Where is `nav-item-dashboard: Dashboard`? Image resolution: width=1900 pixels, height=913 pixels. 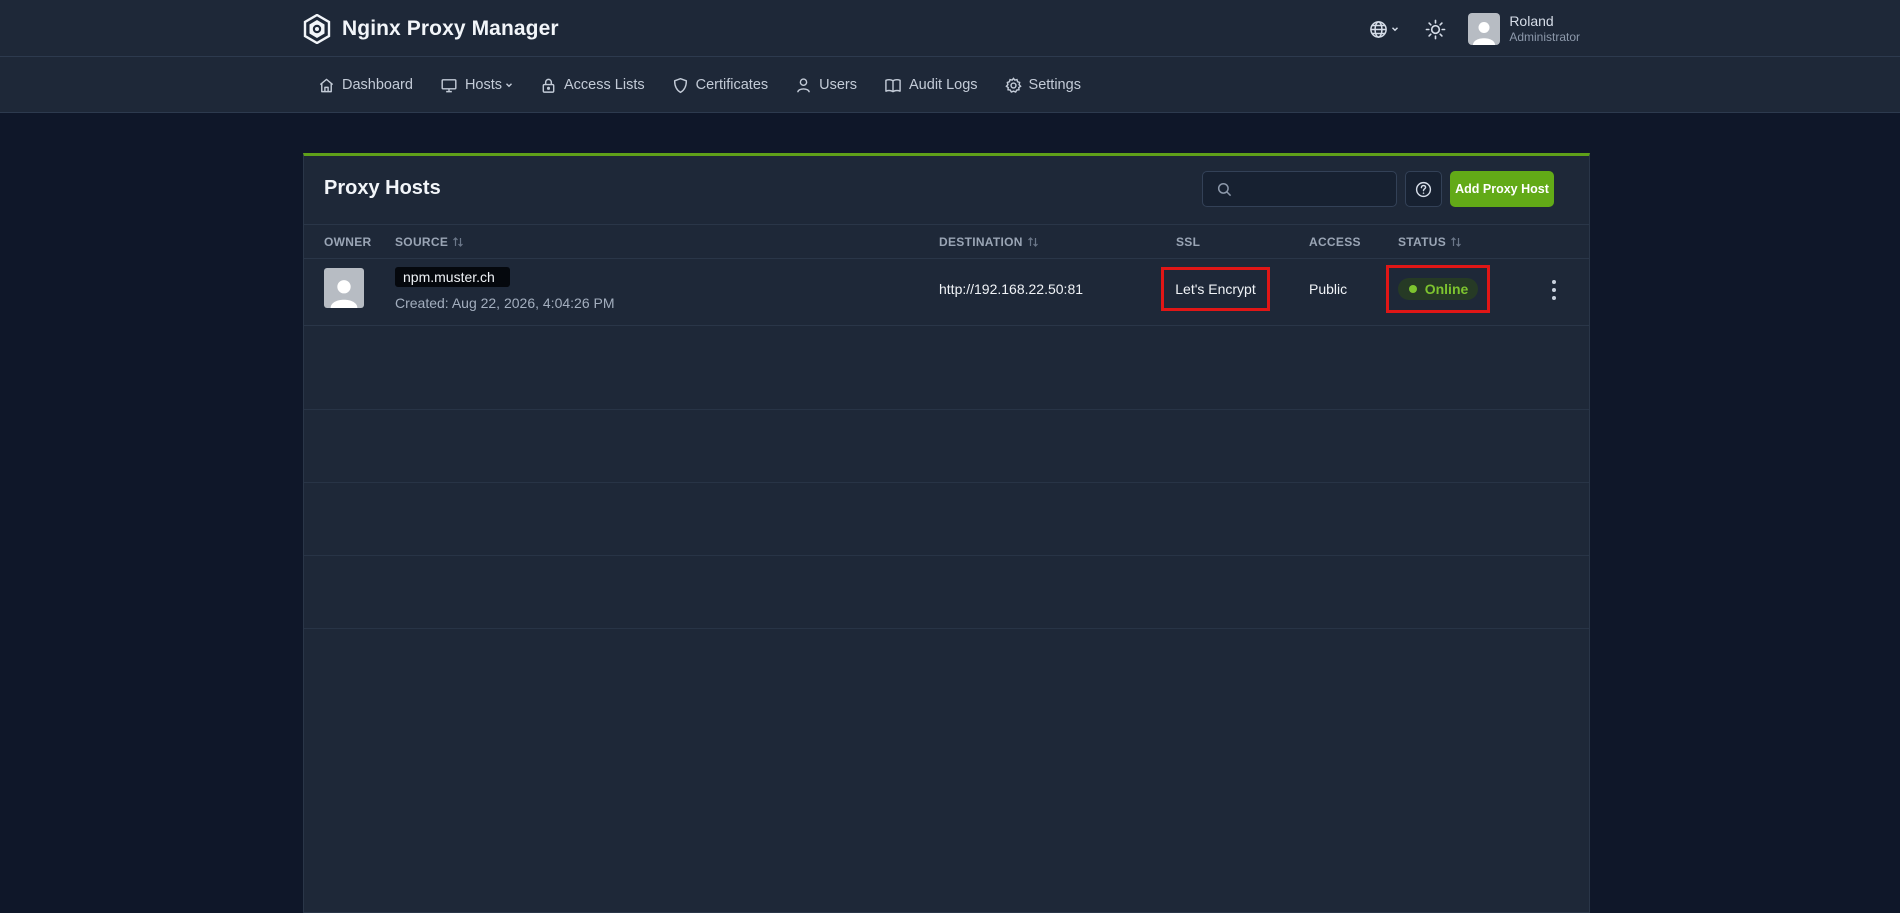 nav-item-dashboard: Dashboard is located at coordinates (365, 85).